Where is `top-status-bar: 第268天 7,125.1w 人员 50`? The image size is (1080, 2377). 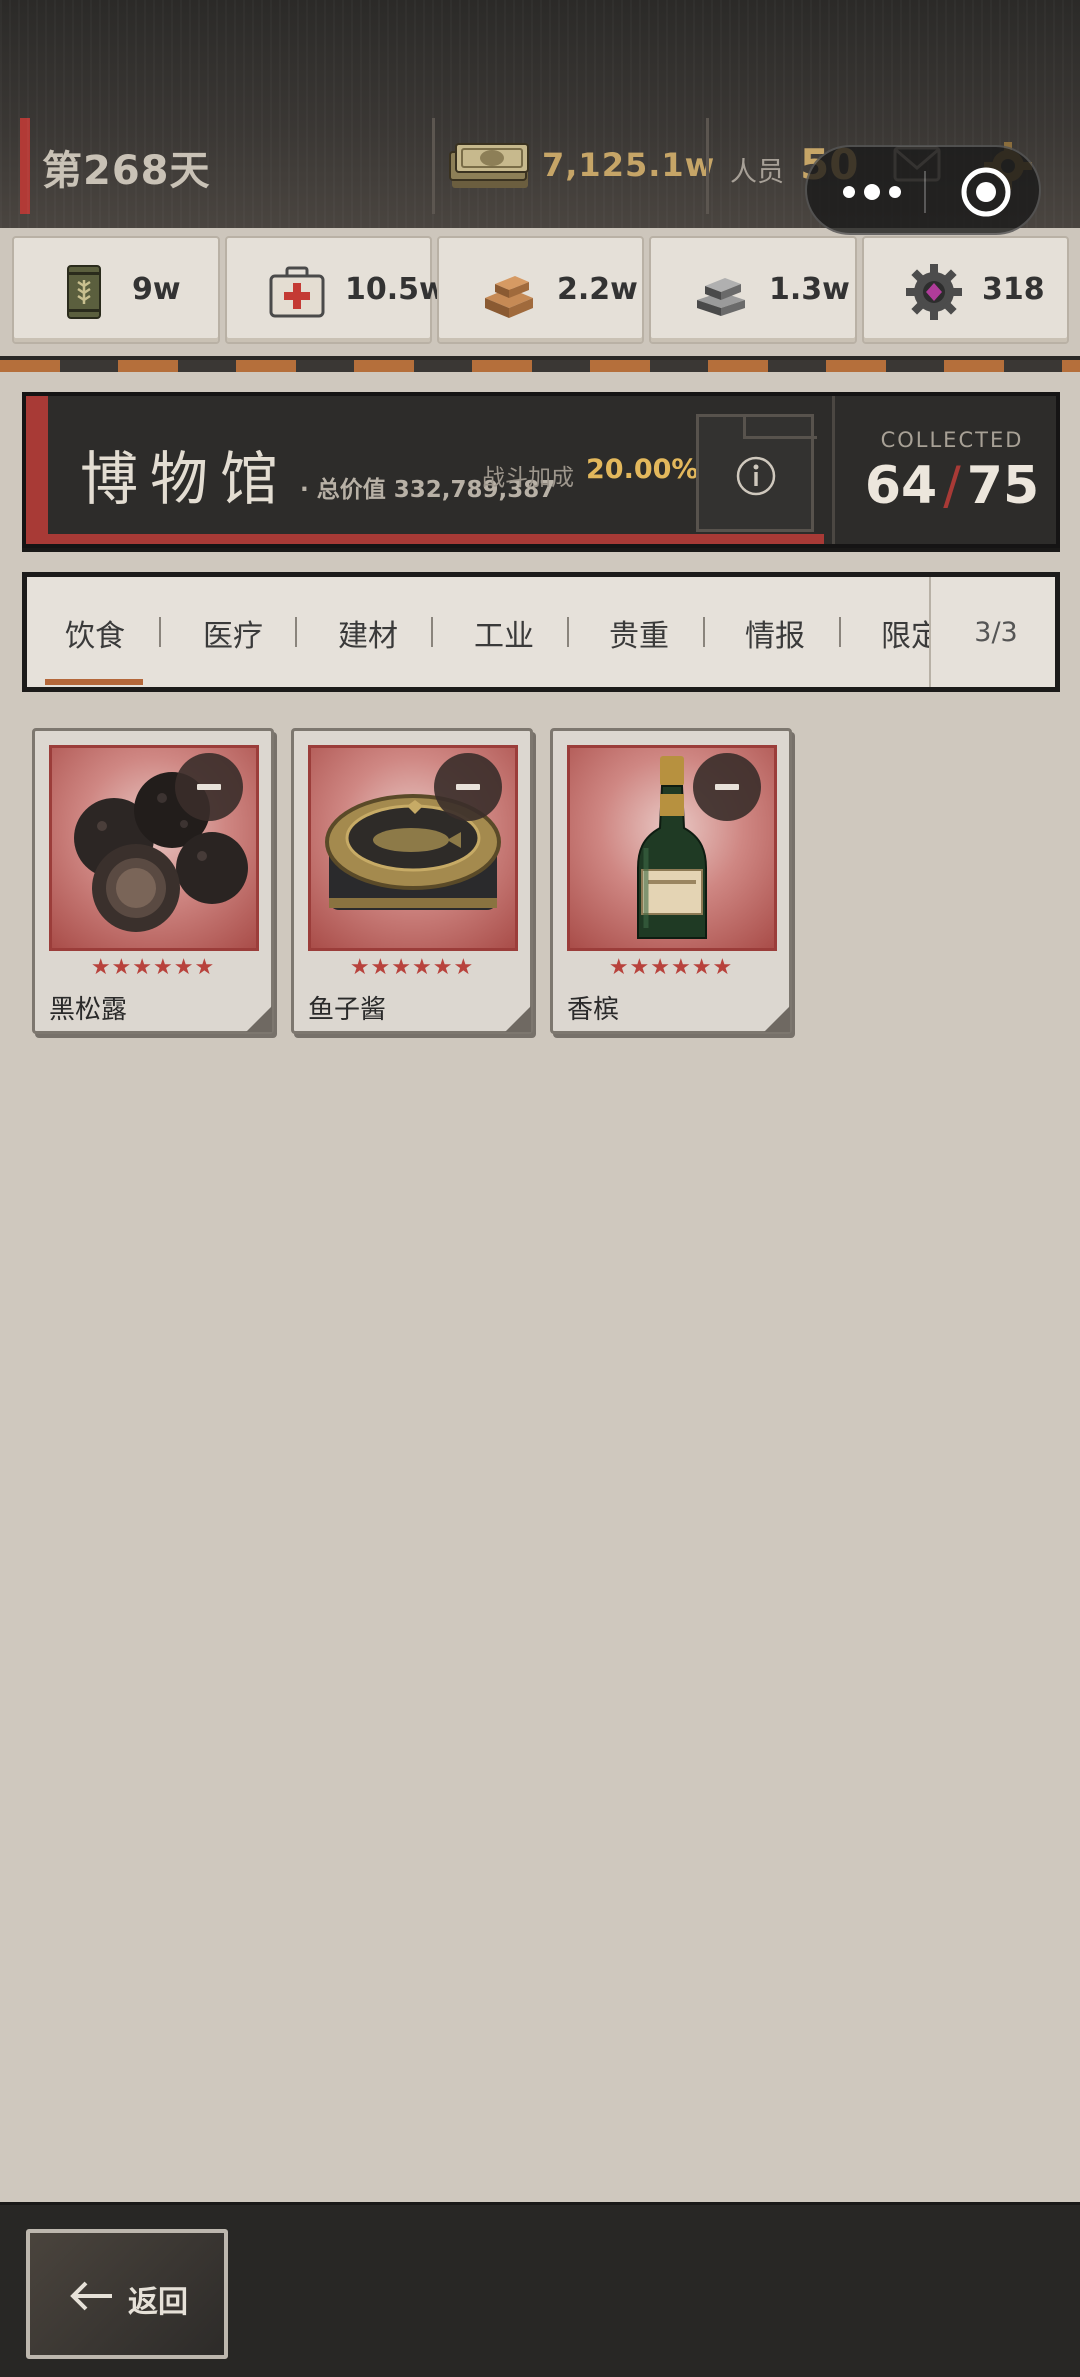
top-status-bar: 第268天 7,125.1w 人员 50 is located at coordinates (540, 117).